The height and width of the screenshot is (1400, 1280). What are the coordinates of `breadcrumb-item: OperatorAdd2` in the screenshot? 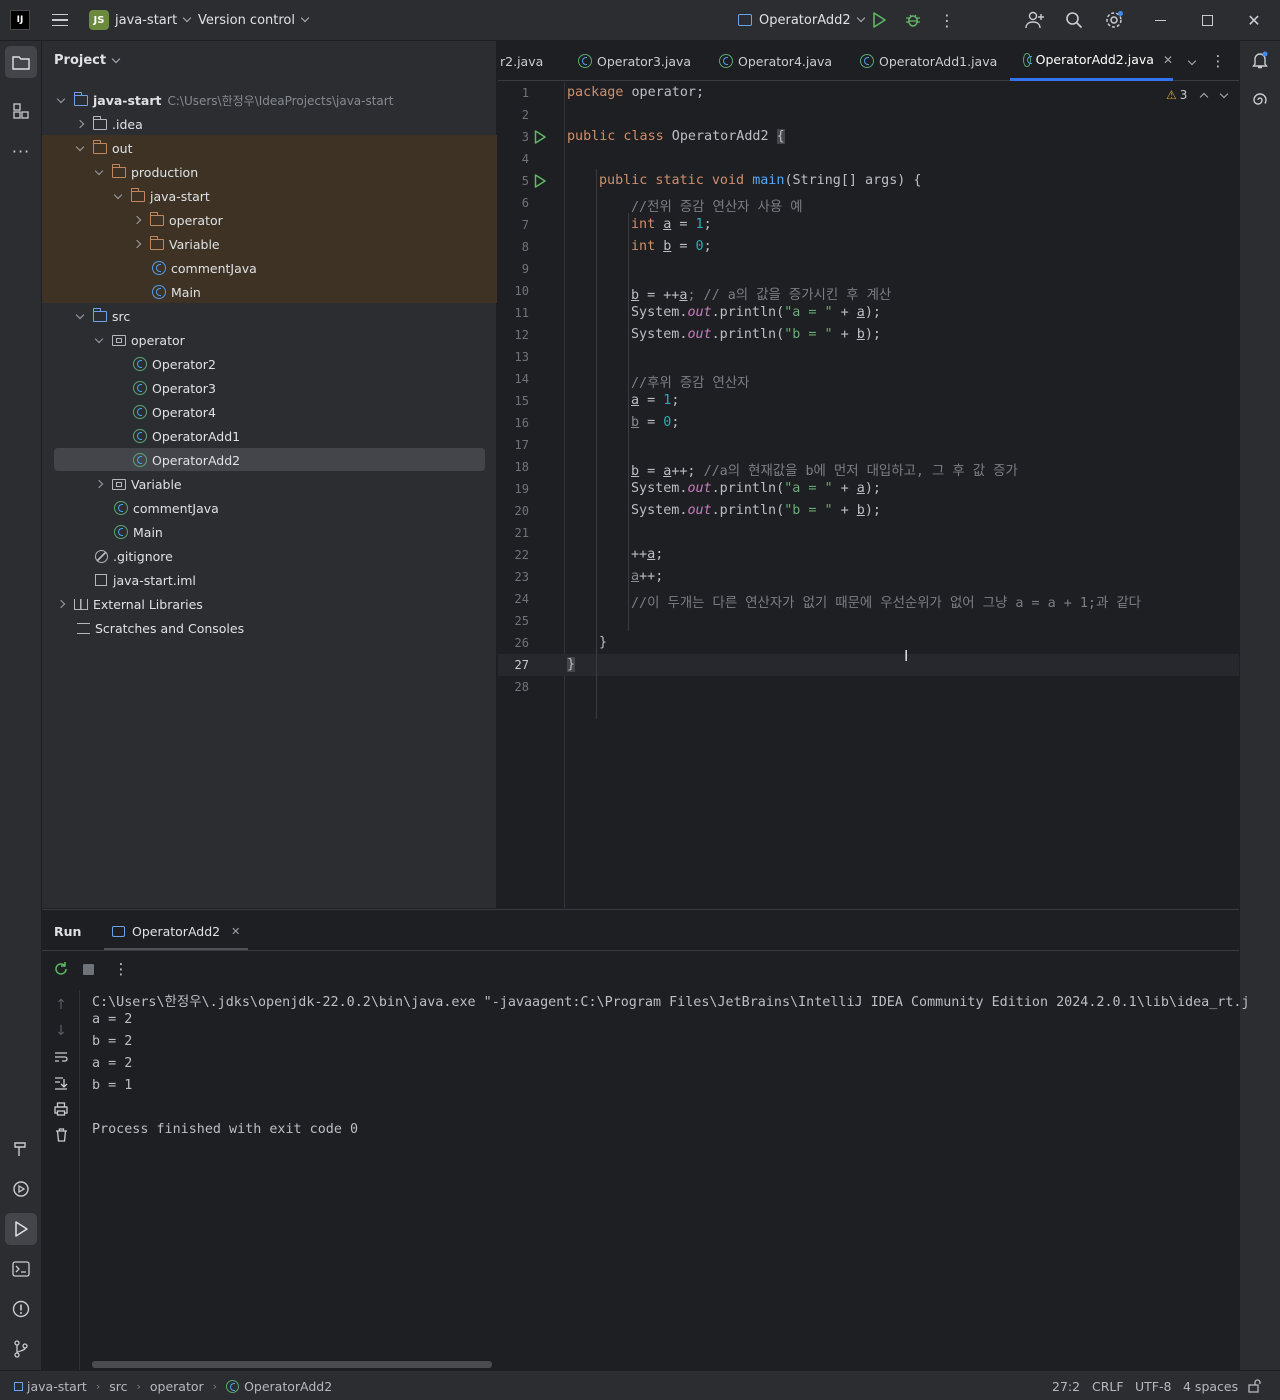 It's located at (288, 1386).